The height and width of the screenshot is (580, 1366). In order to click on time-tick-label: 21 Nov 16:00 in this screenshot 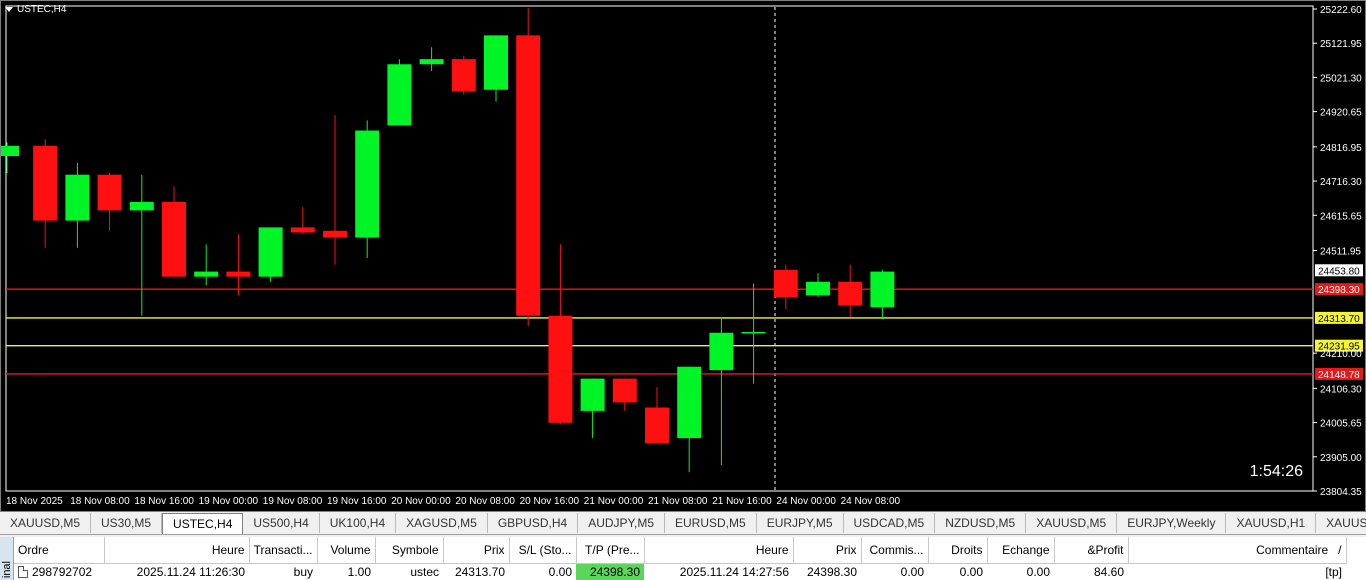, I will do `click(742, 501)`.